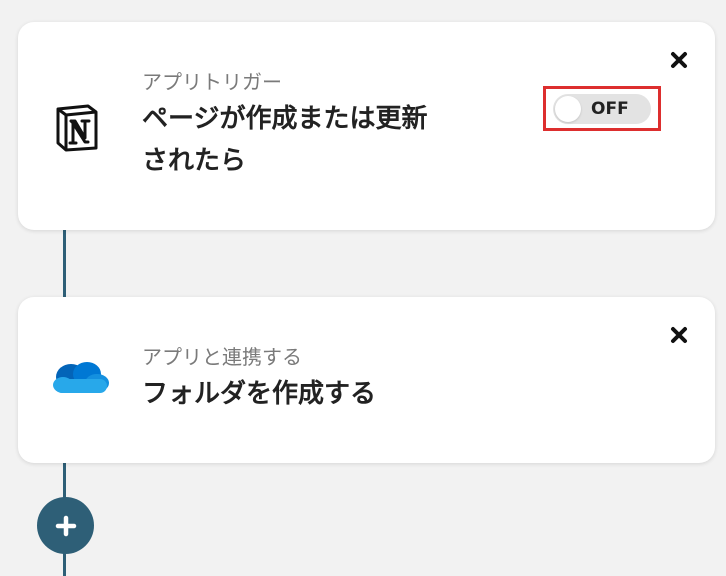 This screenshot has width=726, height=576. I want to click on plus-icon, so click(65, 525).